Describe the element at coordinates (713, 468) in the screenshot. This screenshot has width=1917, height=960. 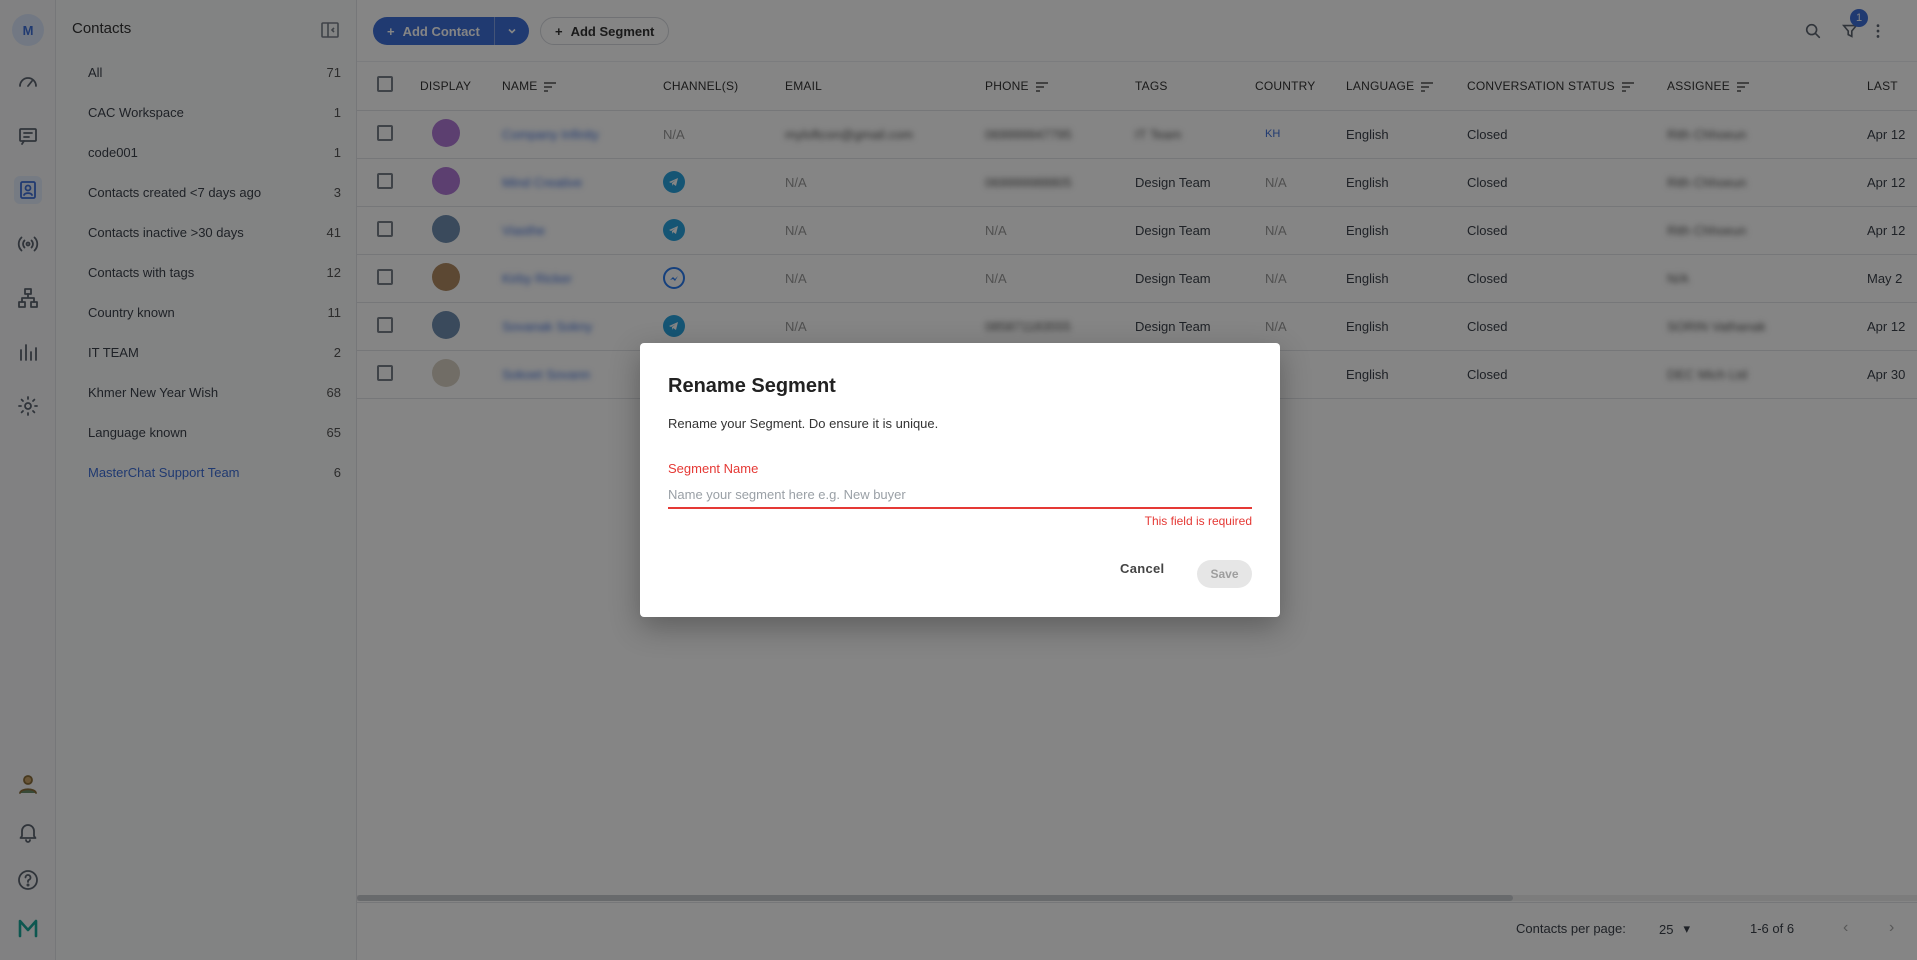
I see `segment-name-label: Segment Name` at that location.